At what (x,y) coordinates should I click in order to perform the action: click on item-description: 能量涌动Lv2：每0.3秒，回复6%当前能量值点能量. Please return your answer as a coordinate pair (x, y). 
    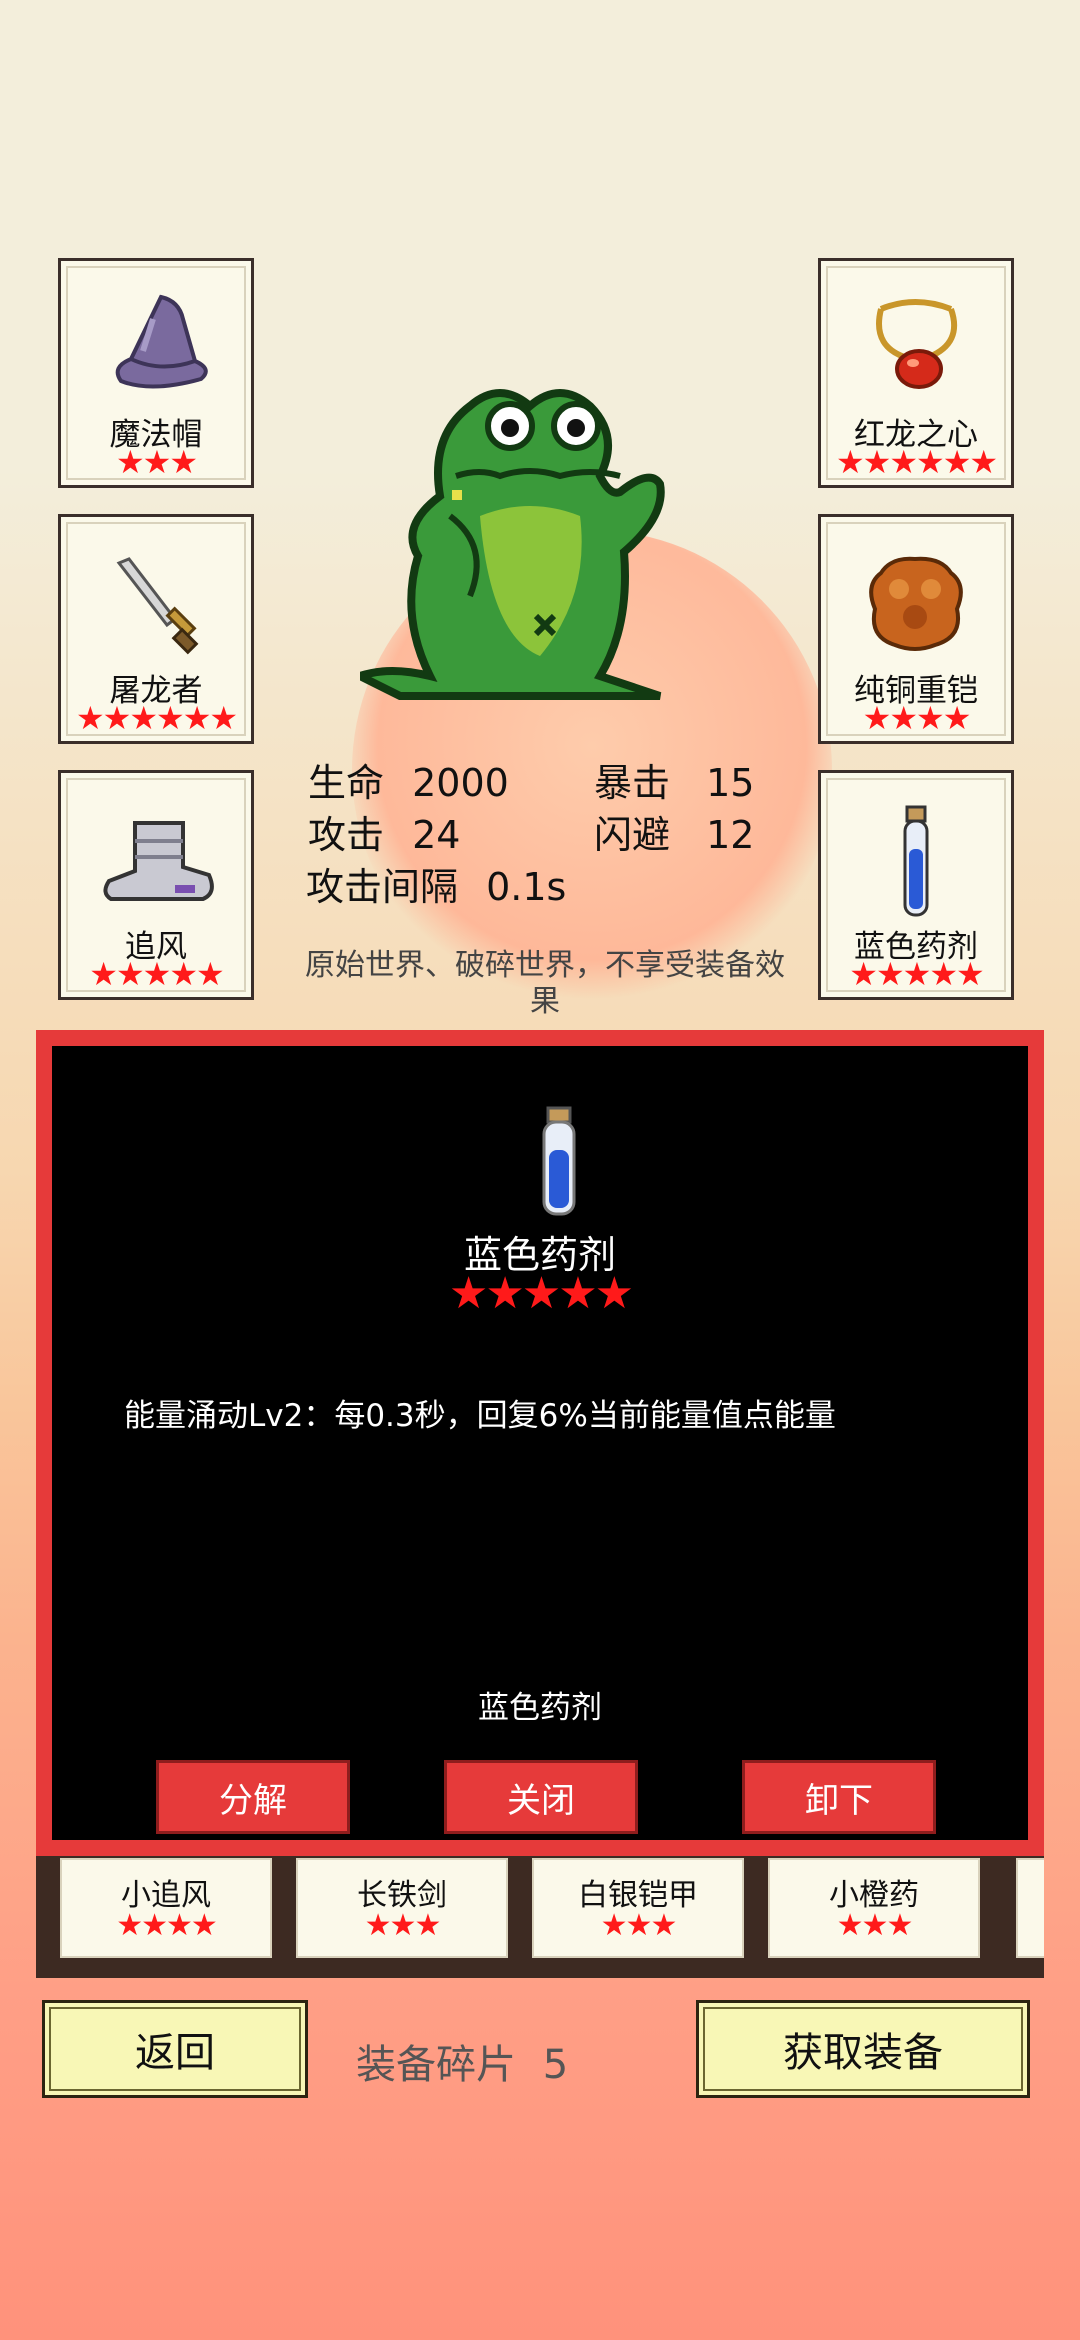
    Looking at the image, I should click on (480, 1416).